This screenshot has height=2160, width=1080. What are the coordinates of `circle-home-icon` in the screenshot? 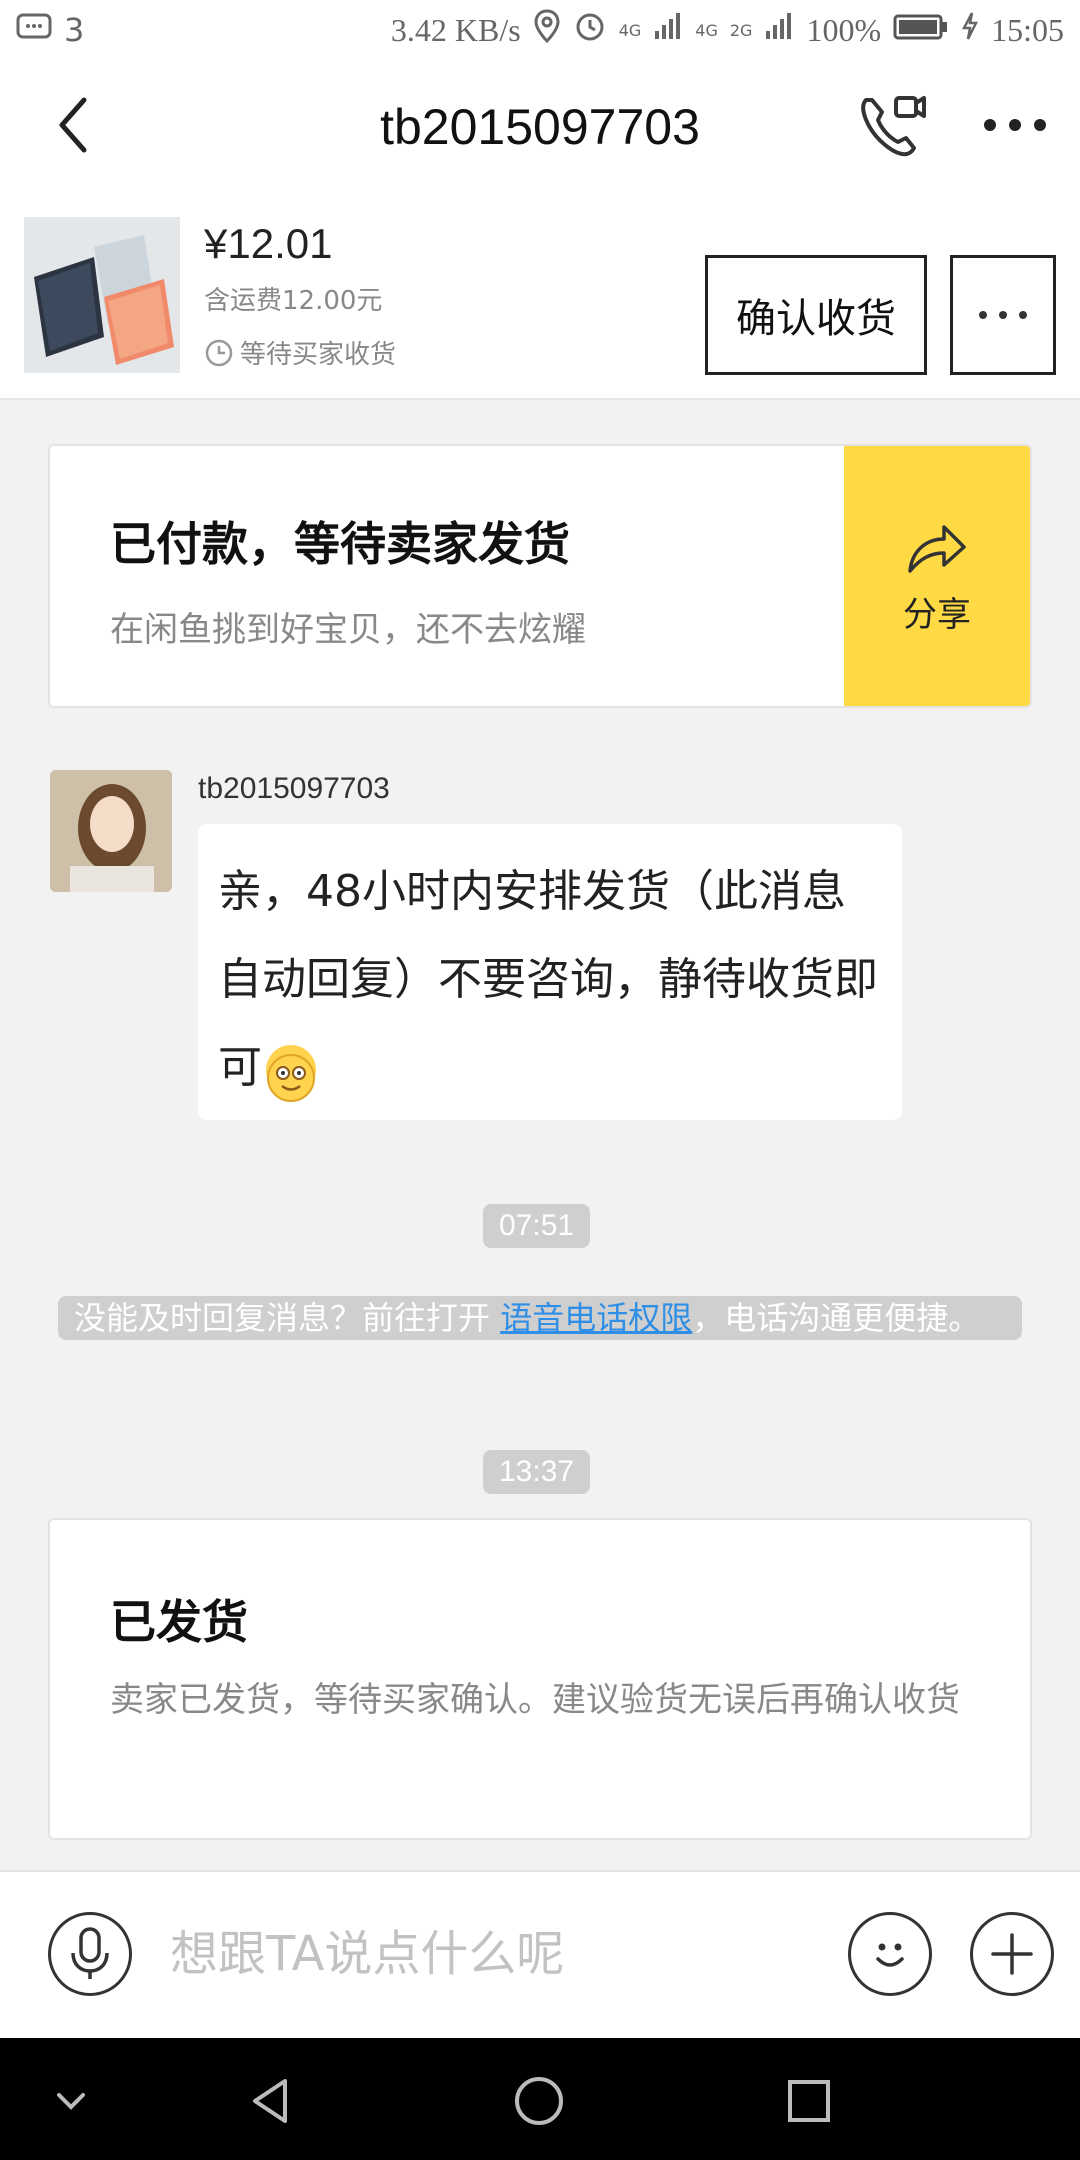 It's located at (539, 2101).